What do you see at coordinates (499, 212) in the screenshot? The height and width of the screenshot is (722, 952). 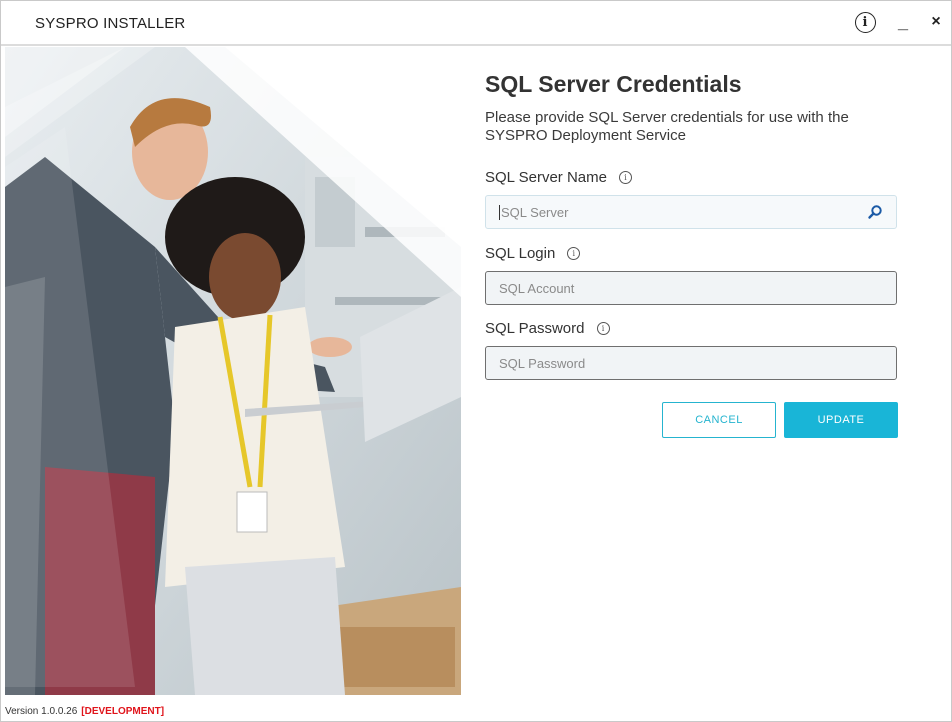 I see `text-cursor` at bounding box center [499, 212].